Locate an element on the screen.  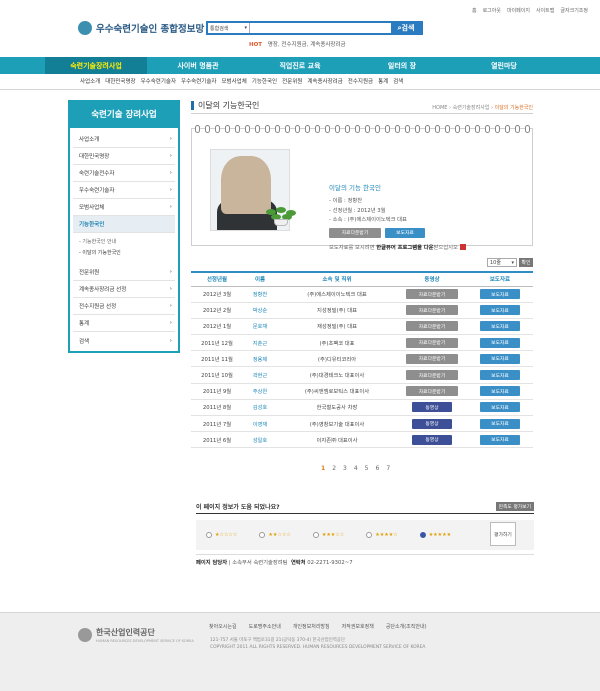
subnav-item: 계속종사장려금 is located at coordinates (324, 81).